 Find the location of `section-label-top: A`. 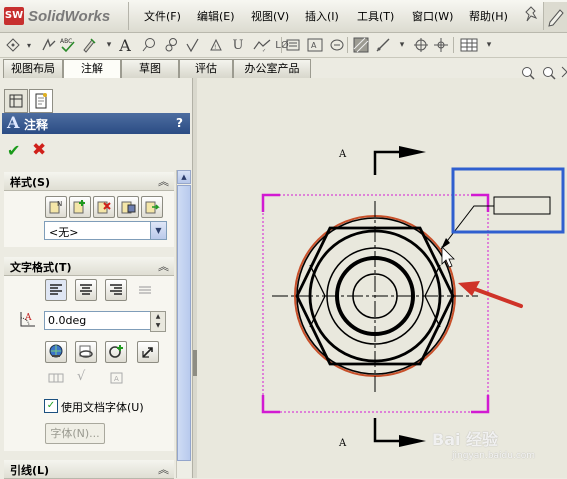

section-label-top: A is located at coordinates (343, 154).